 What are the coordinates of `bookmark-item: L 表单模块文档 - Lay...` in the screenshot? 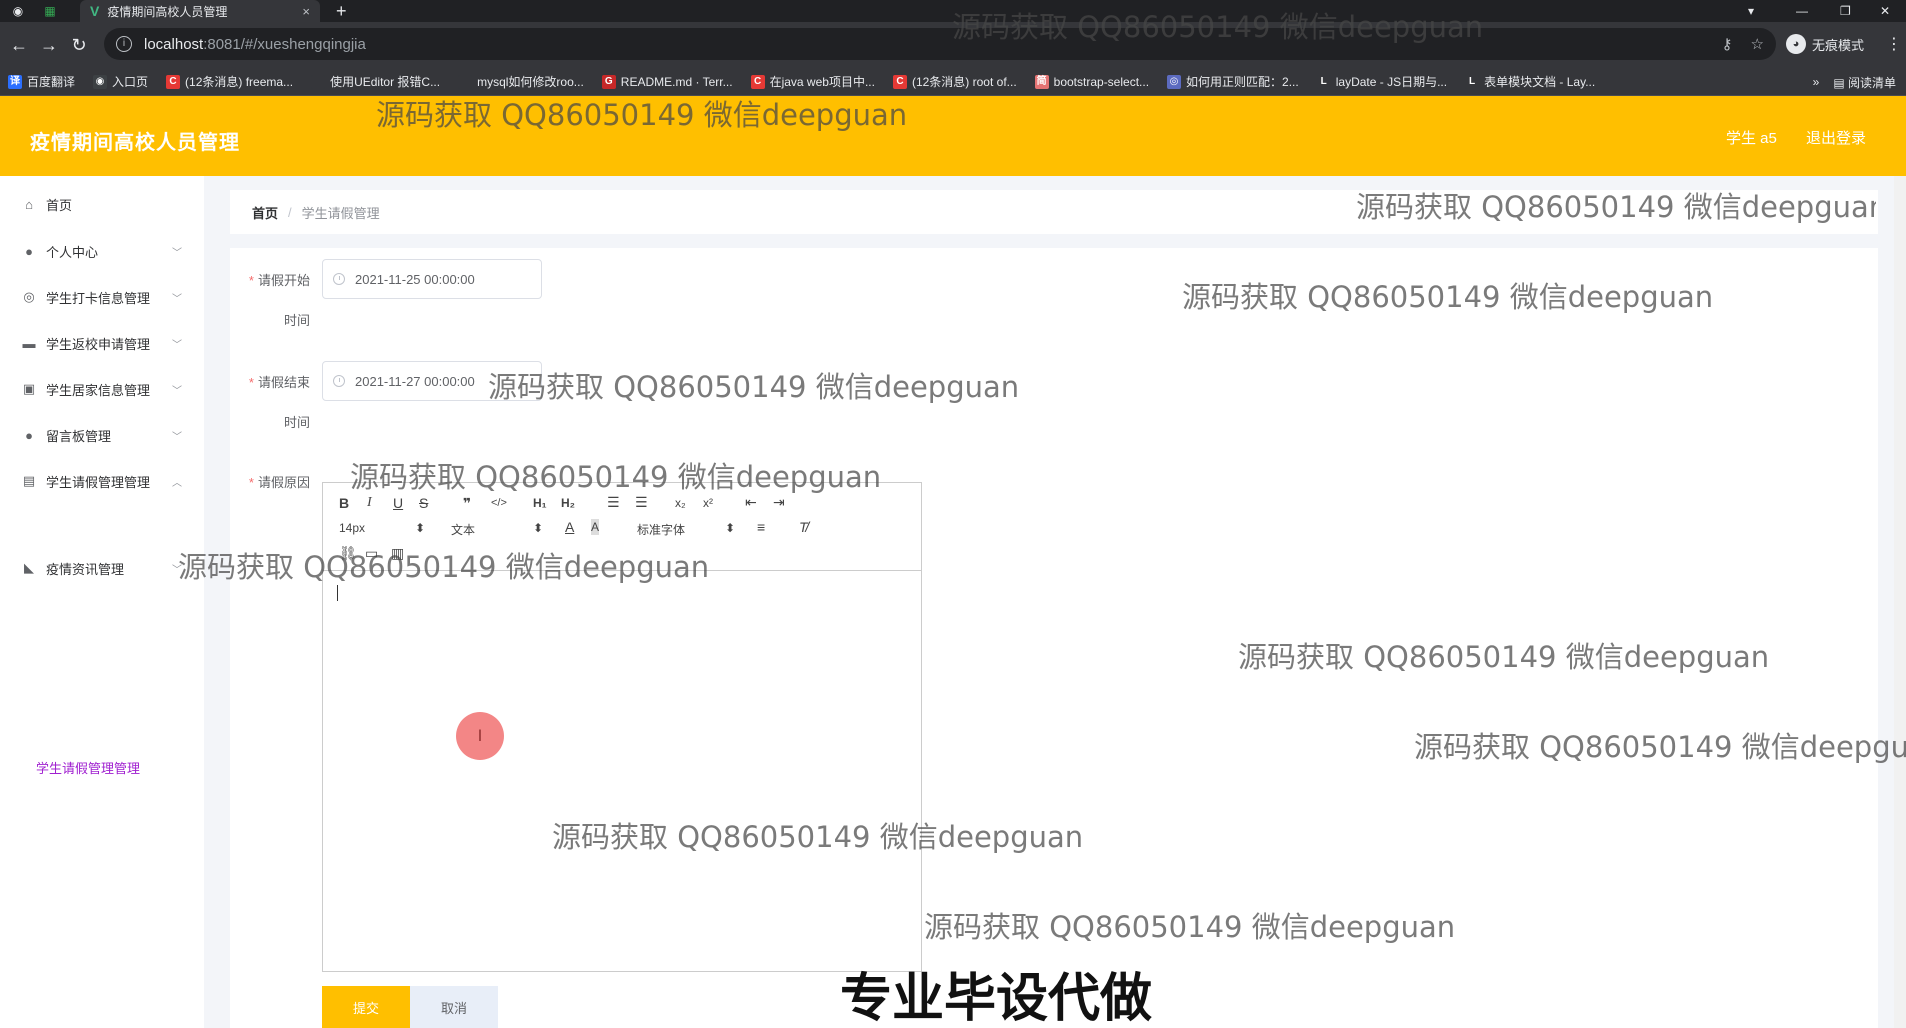 It's located at (1530, 81).